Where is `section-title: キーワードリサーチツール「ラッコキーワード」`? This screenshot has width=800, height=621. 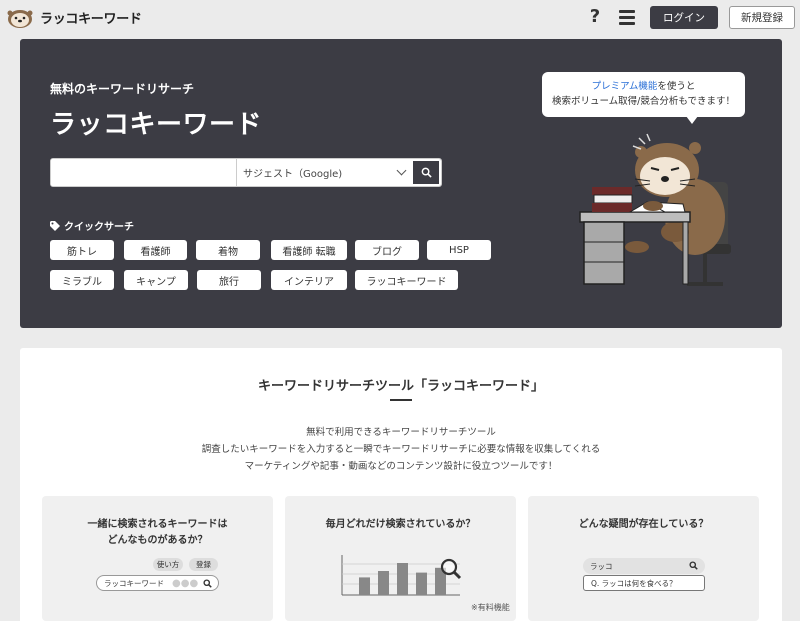 section-title: キーワードリサーチツール「ラッコキーワード」 is located at coordinates (400, 386).